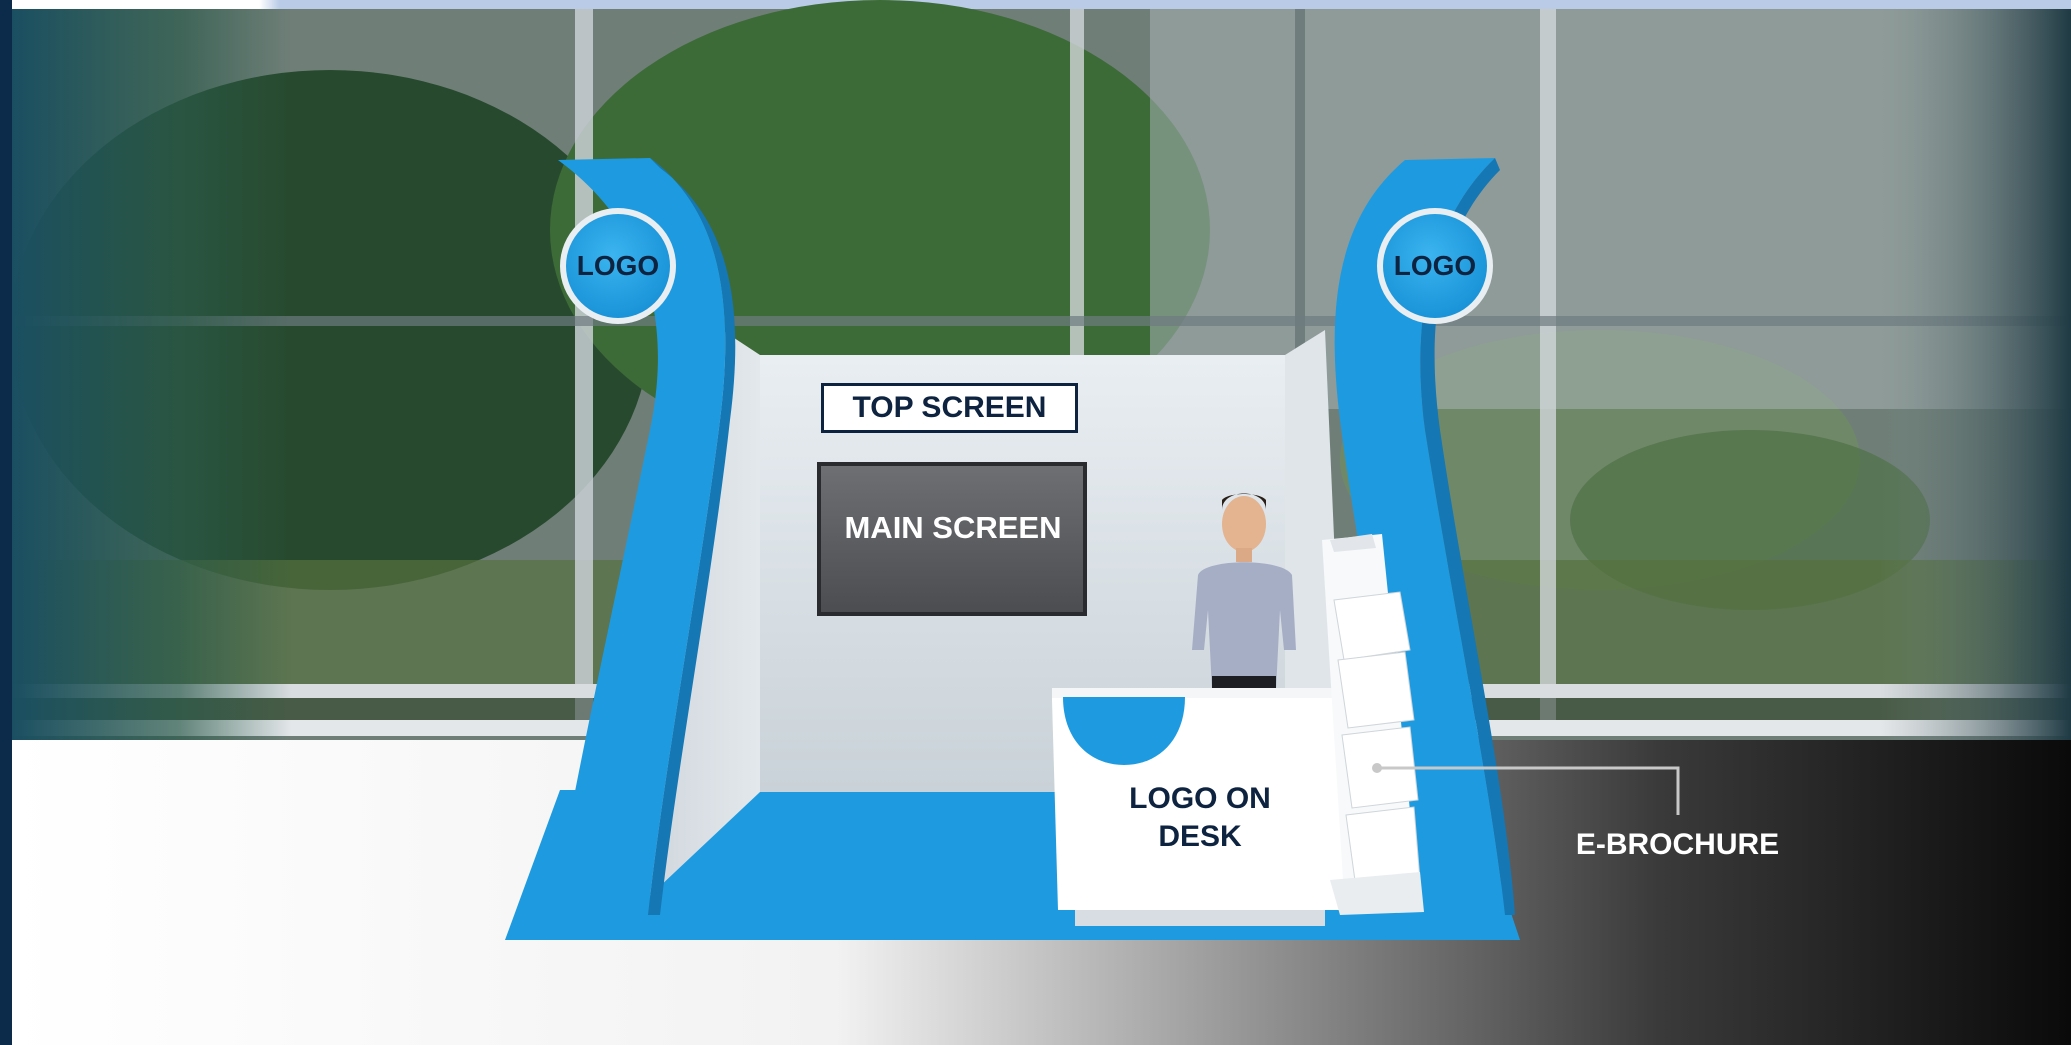  I want to click on logo-on-desk-label: LOGO ON DESK, so click(1200, 817).